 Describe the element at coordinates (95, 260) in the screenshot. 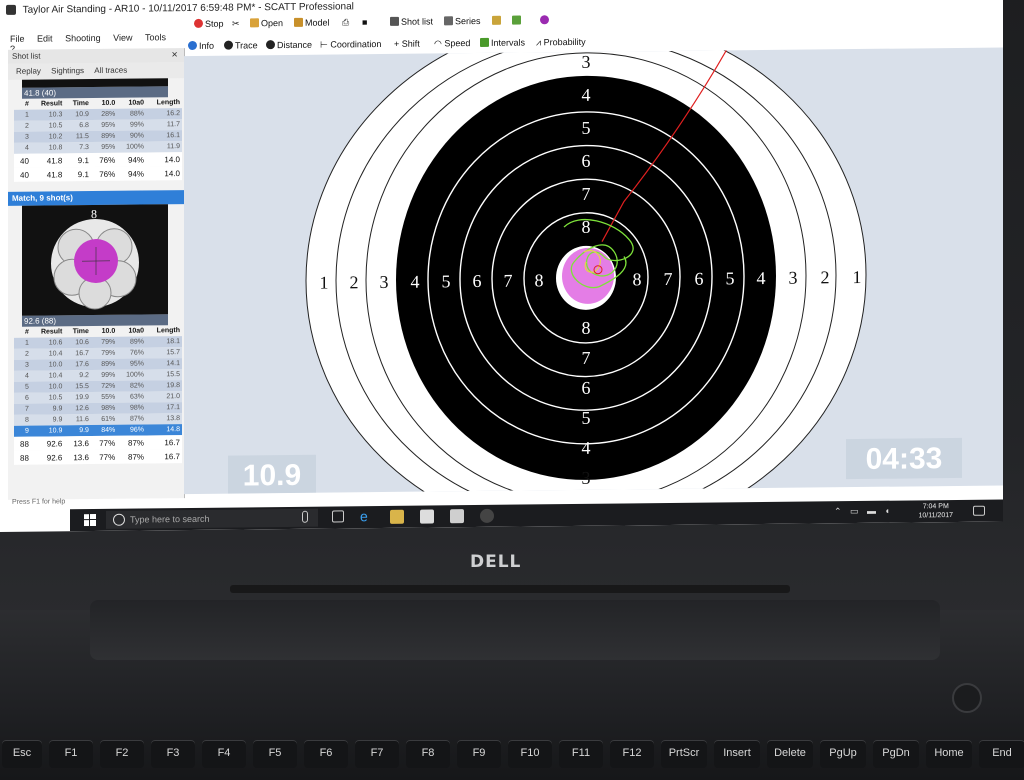

I see `match-mini-target: 8` at that location.